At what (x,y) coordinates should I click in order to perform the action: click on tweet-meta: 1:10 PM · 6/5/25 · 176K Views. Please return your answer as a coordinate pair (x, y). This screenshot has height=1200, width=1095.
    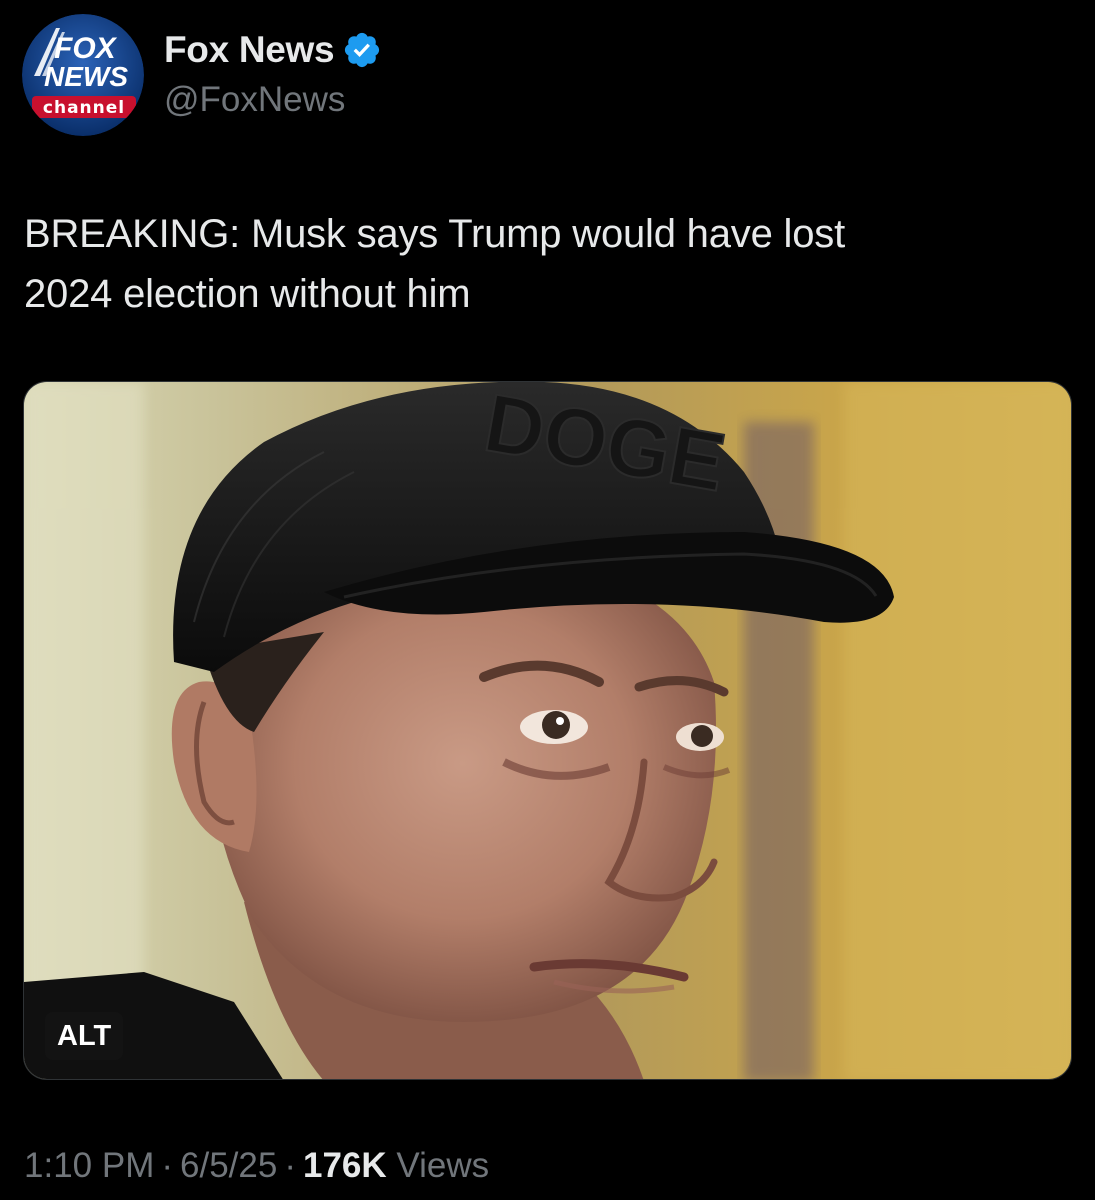
    Looking at the image, I should click on (256, 1166).